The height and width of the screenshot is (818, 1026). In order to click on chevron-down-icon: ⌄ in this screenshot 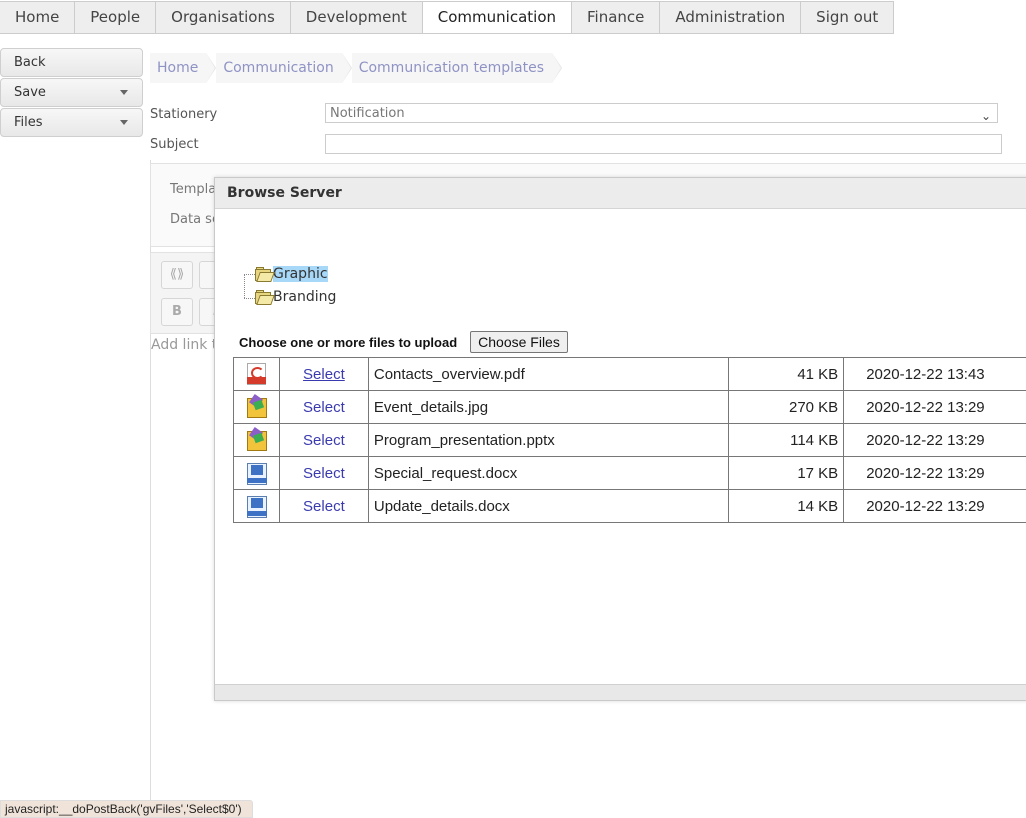, I will do `click(986, 116)`.